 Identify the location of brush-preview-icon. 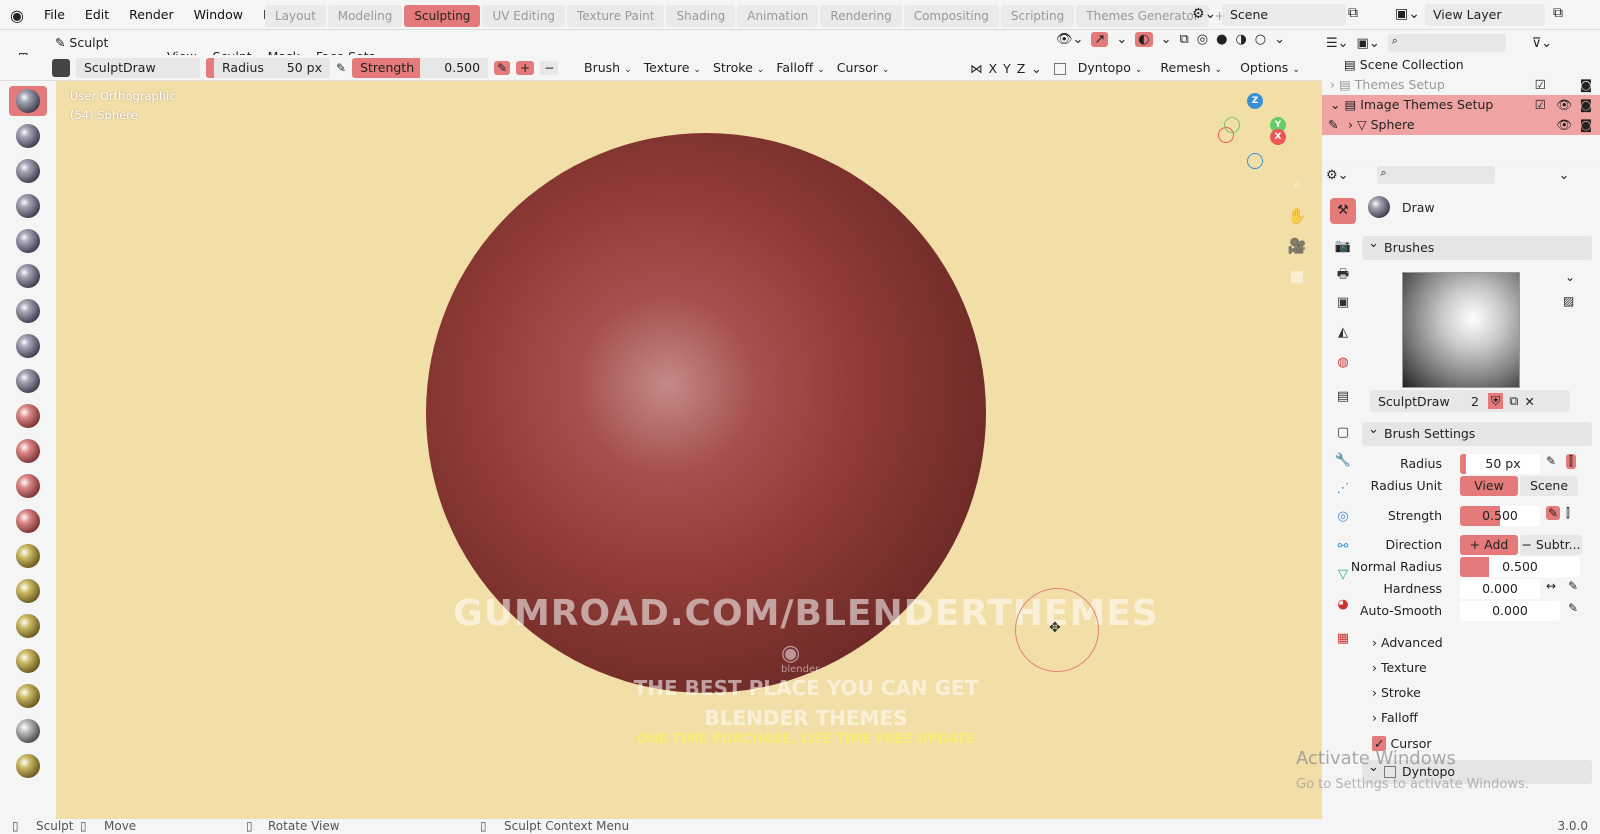
(61, 68).